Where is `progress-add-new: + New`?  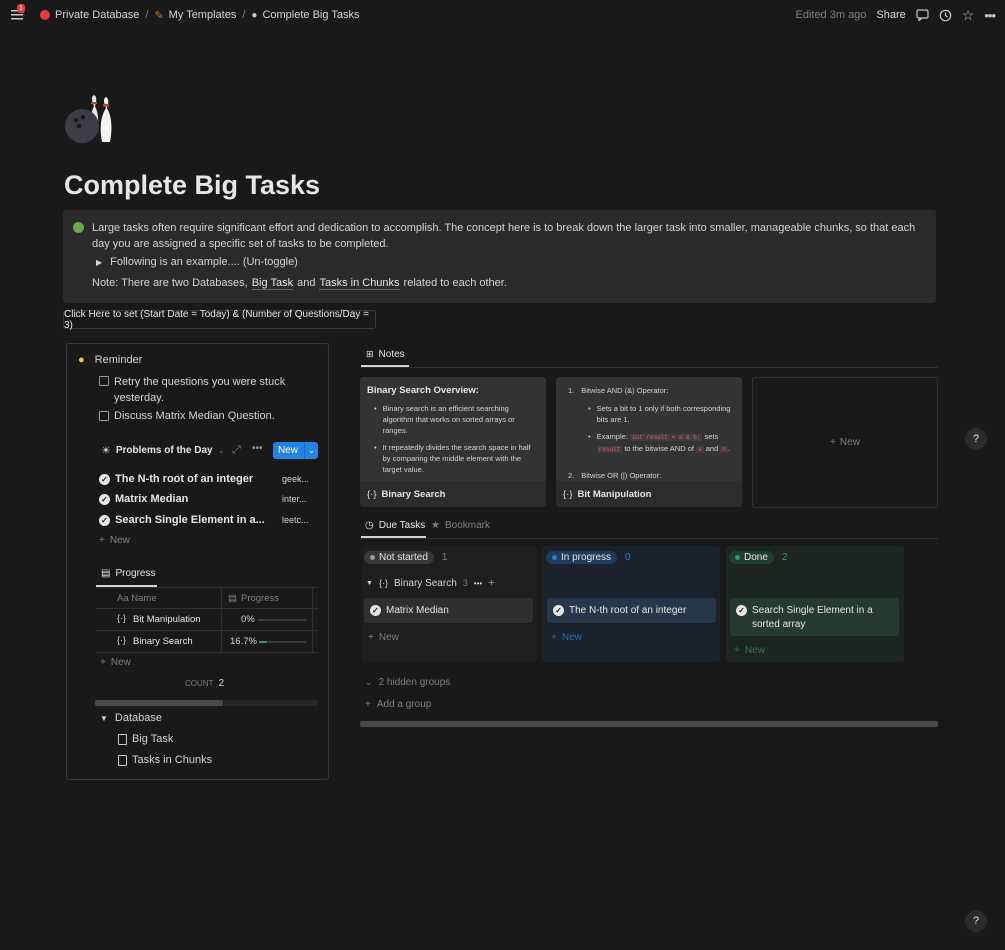
progress-add-new: + New is located at coordinates (115, 662).